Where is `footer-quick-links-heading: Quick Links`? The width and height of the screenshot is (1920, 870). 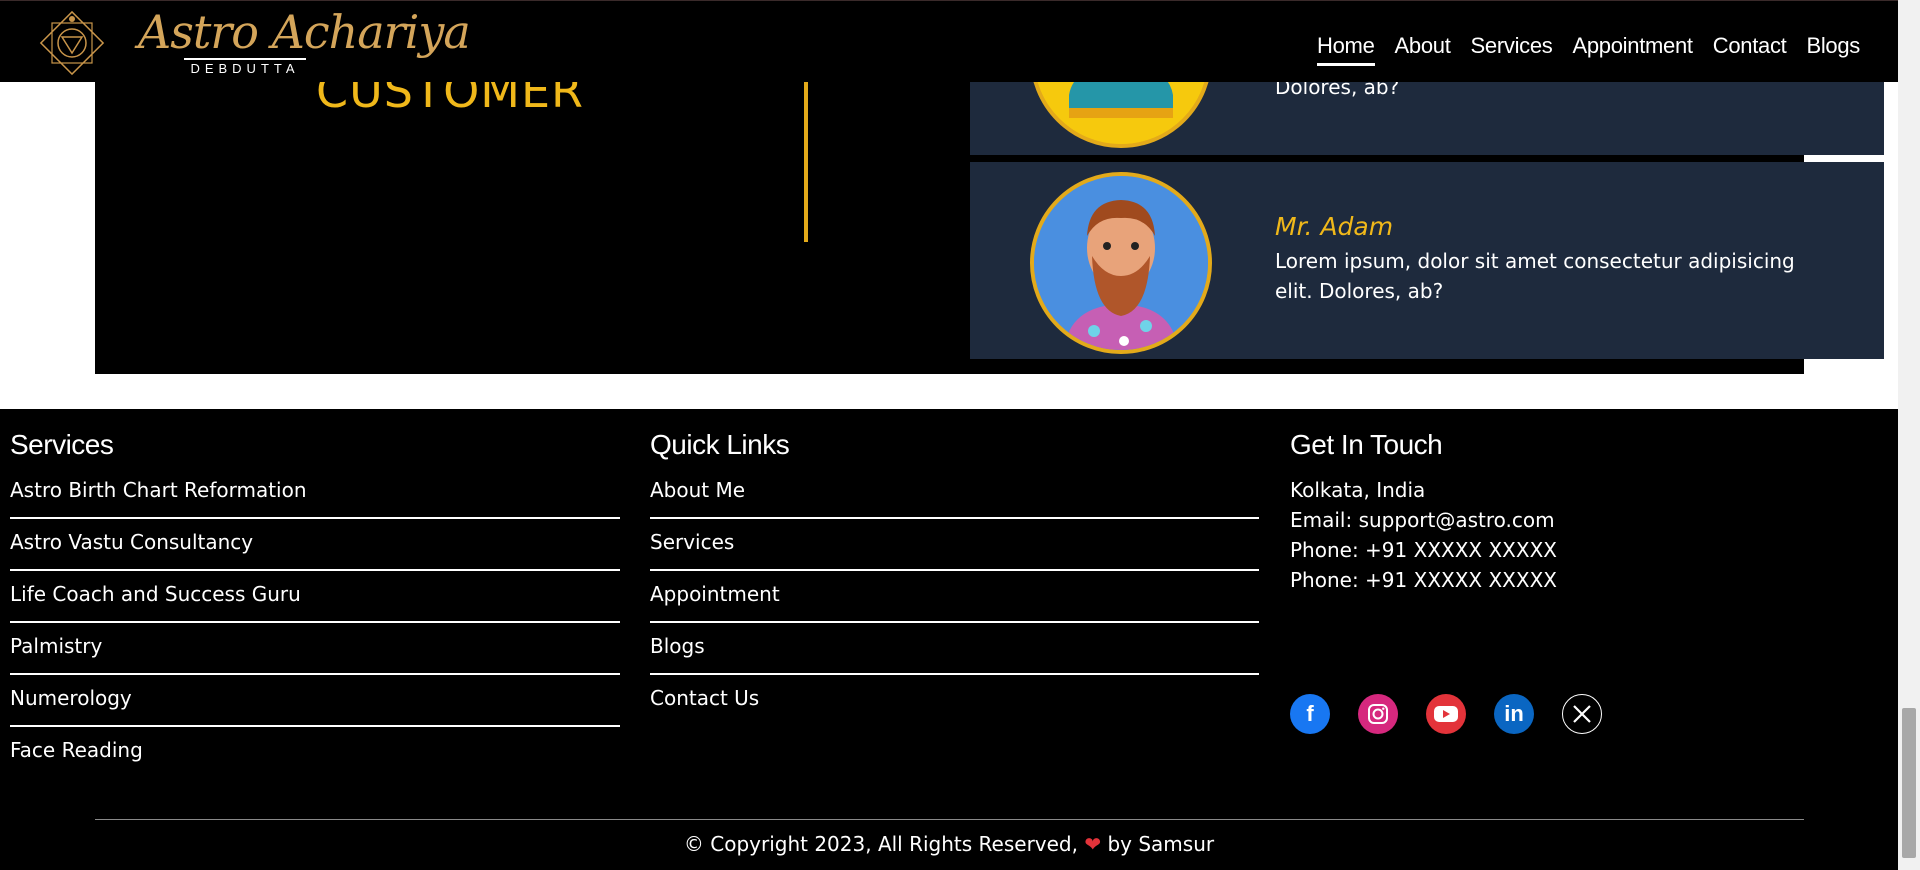
footer-quick-links-heading: Quick Links is located at coordinates (720, 444).